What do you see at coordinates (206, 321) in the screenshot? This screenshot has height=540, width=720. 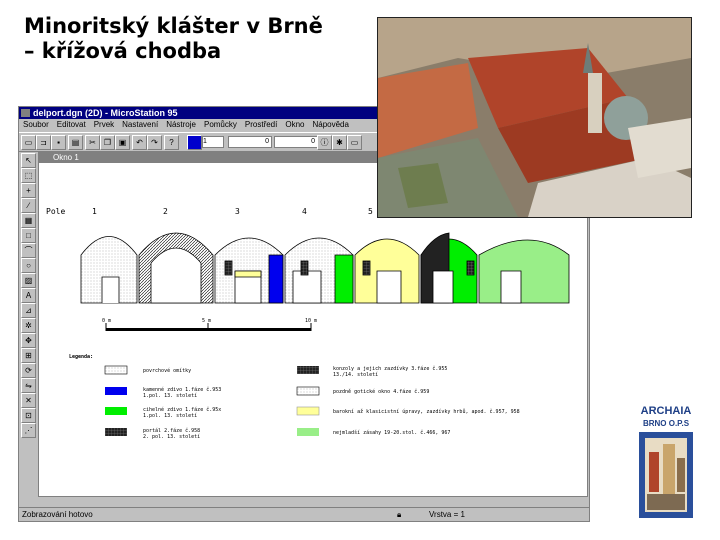 I see `scale-label-5: 5 m` at bounding box center [206, 321].